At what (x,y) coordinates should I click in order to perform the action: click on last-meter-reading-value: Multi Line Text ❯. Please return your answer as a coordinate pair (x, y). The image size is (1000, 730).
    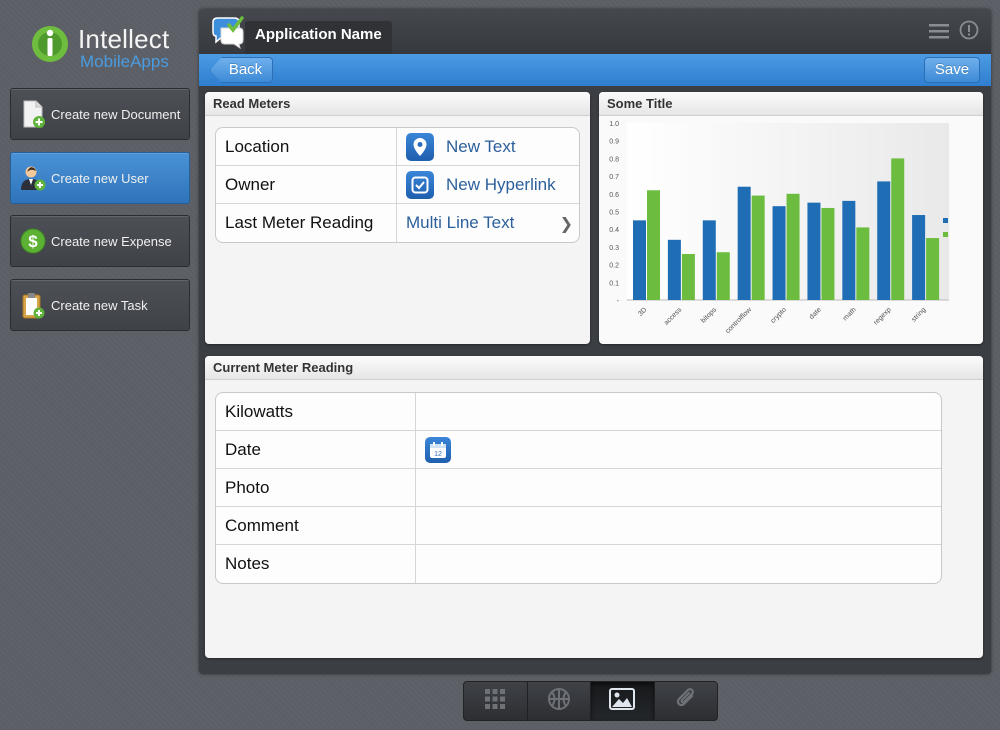
    Looking at the image, I should click on (488, 223).